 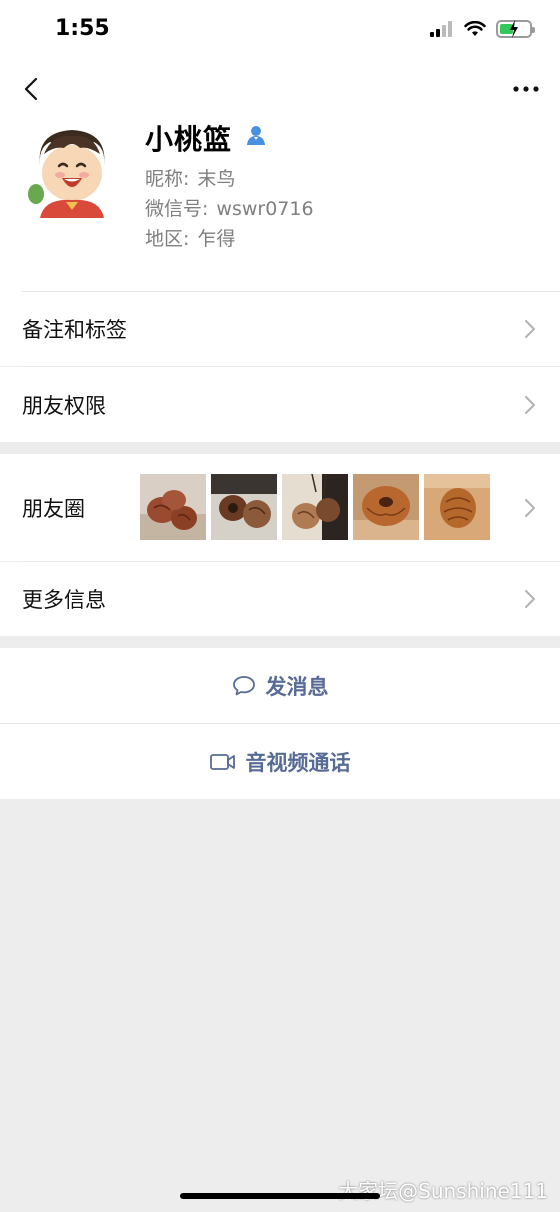 I want to click on watermark: 大家坛@Sunshine111, so click(x=443, y=1191).